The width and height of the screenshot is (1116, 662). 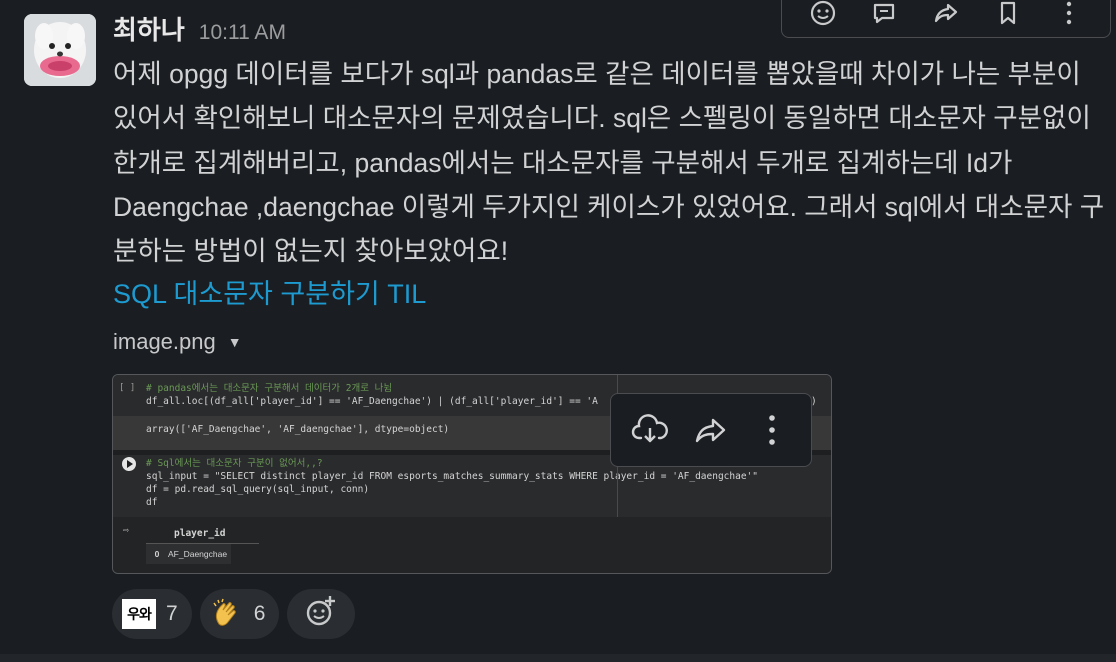 What do you see at coordinates (823, 15) in the screenshot?
I see `add-reaction-icon` at bounding box center [823, 15].